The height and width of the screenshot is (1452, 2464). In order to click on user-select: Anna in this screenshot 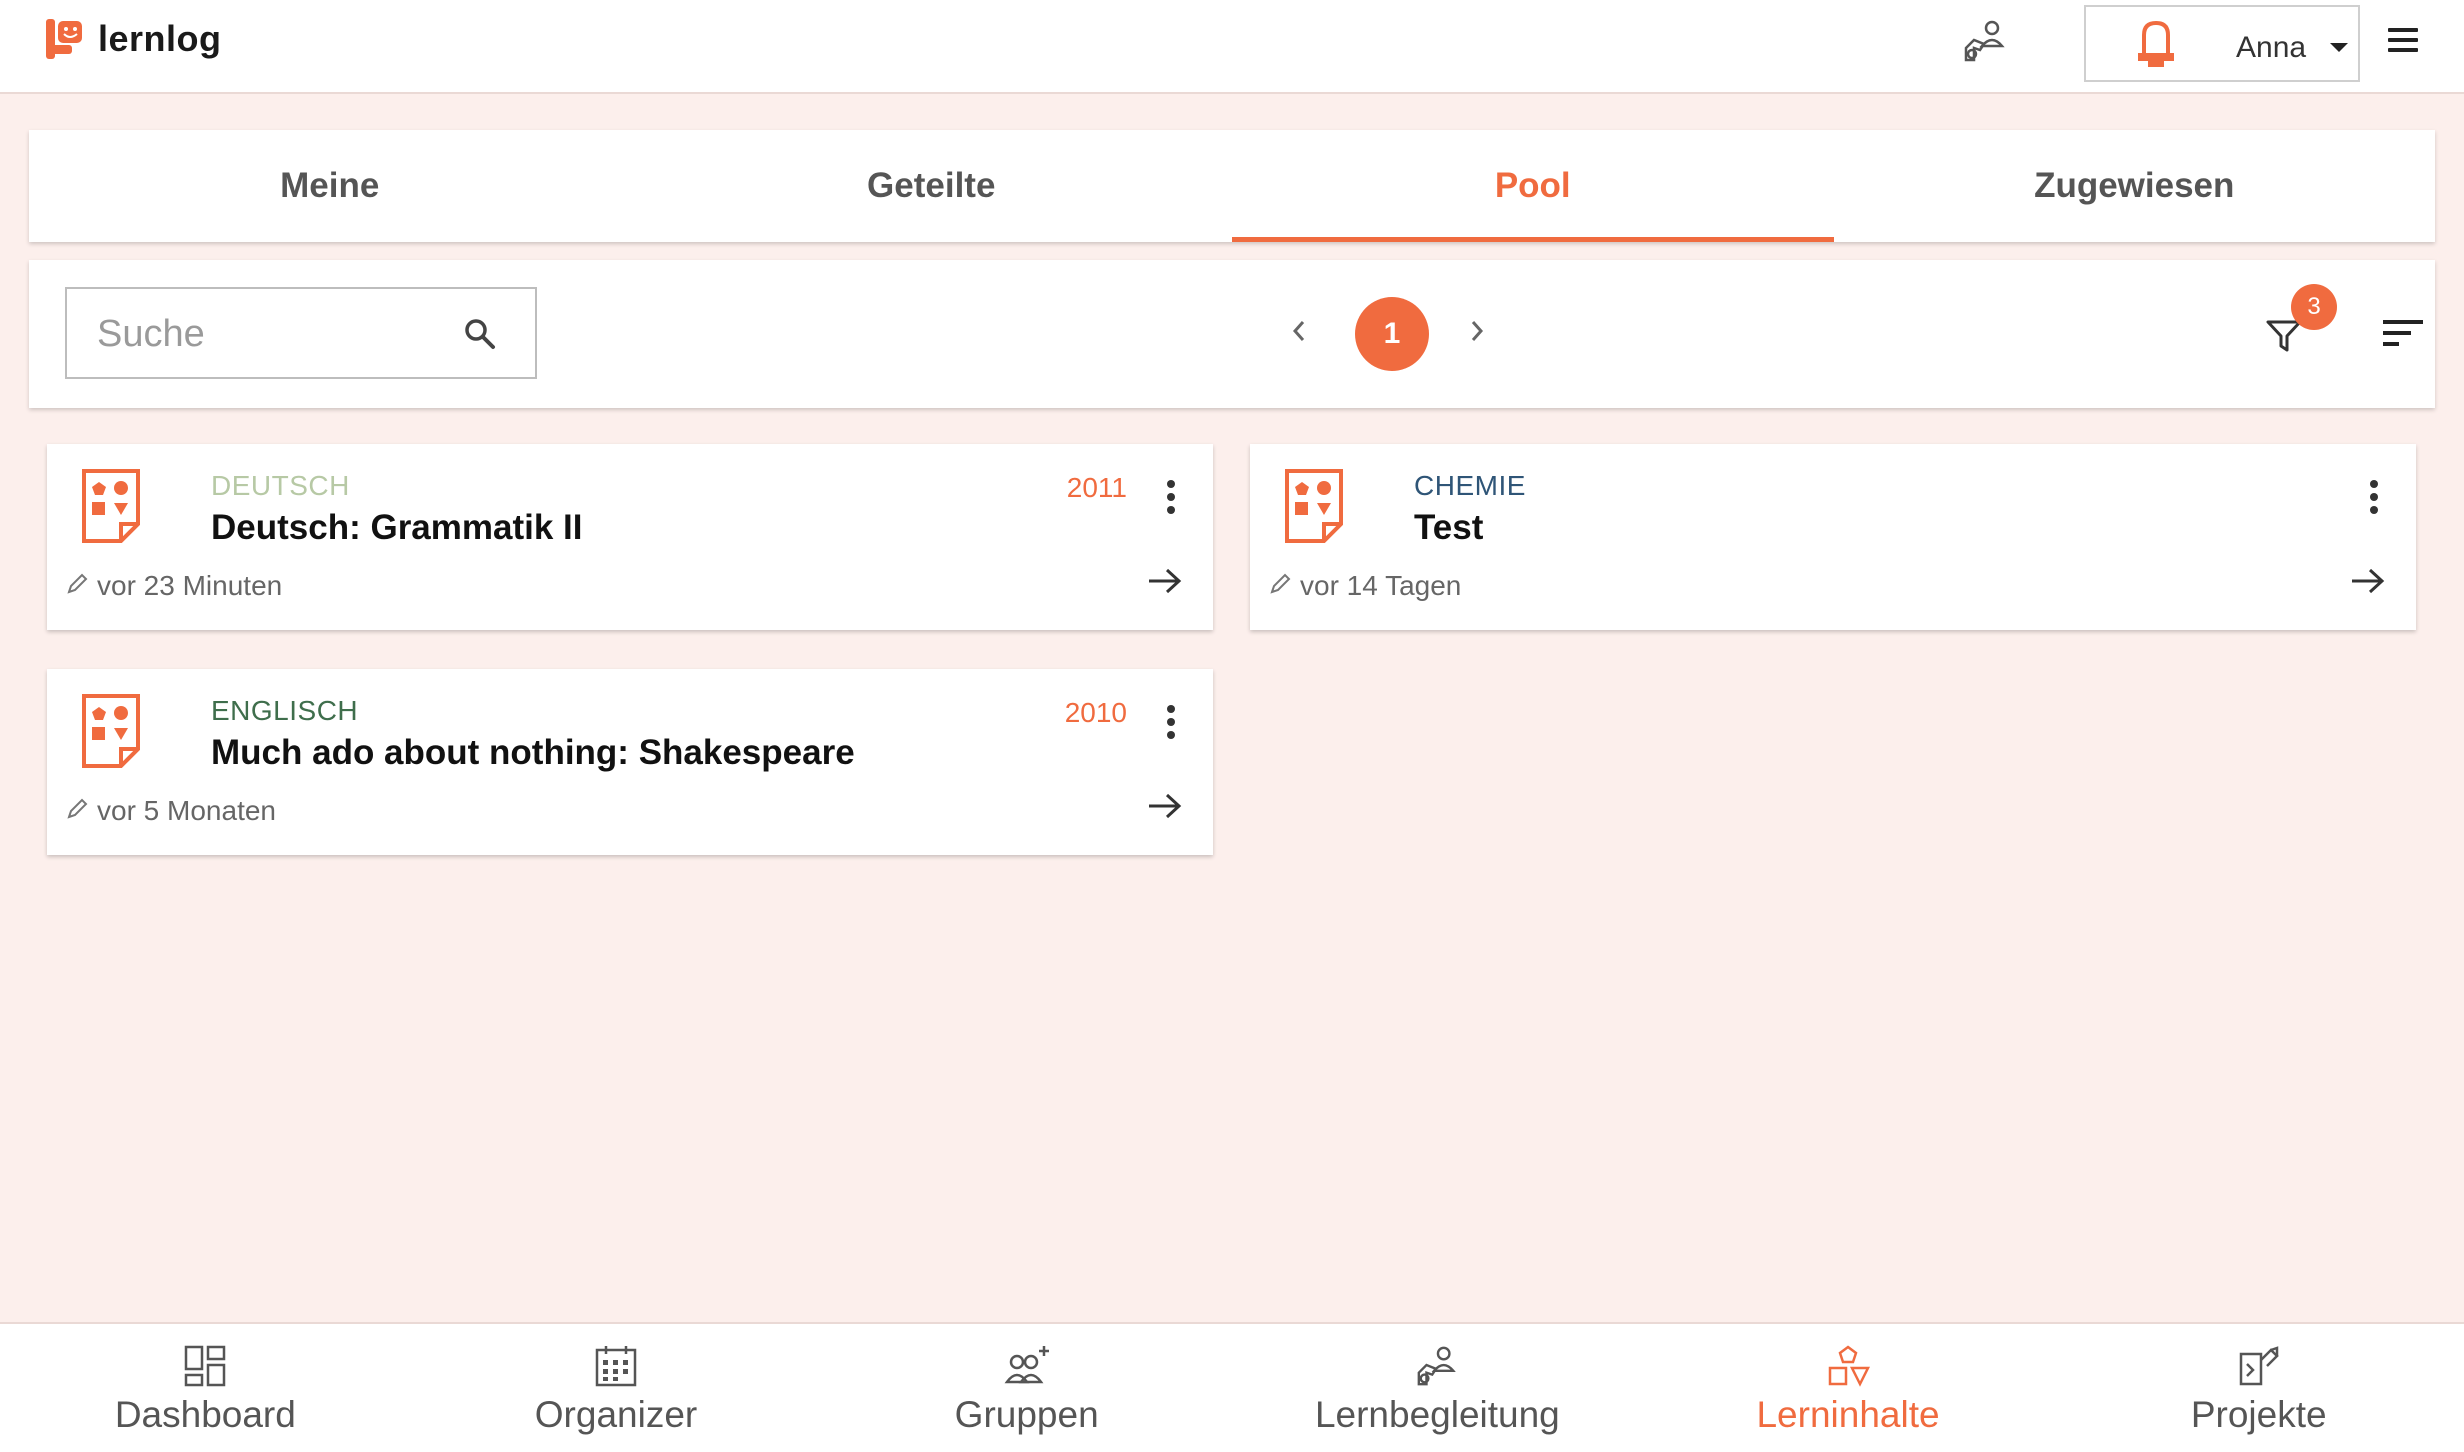, I will do `click(2222, 43)`.